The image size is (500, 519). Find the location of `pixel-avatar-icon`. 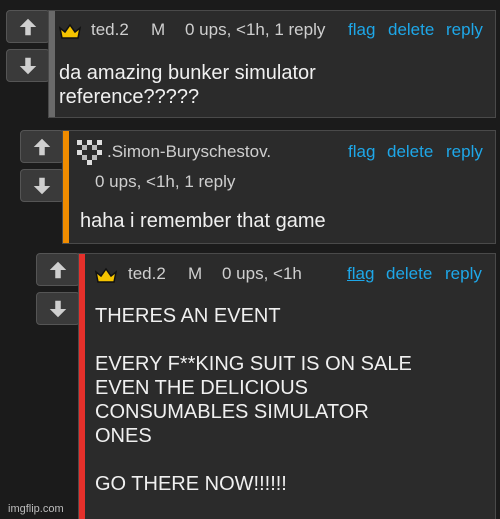

pixel-avatar-icon is located at coordinates (89, 152).